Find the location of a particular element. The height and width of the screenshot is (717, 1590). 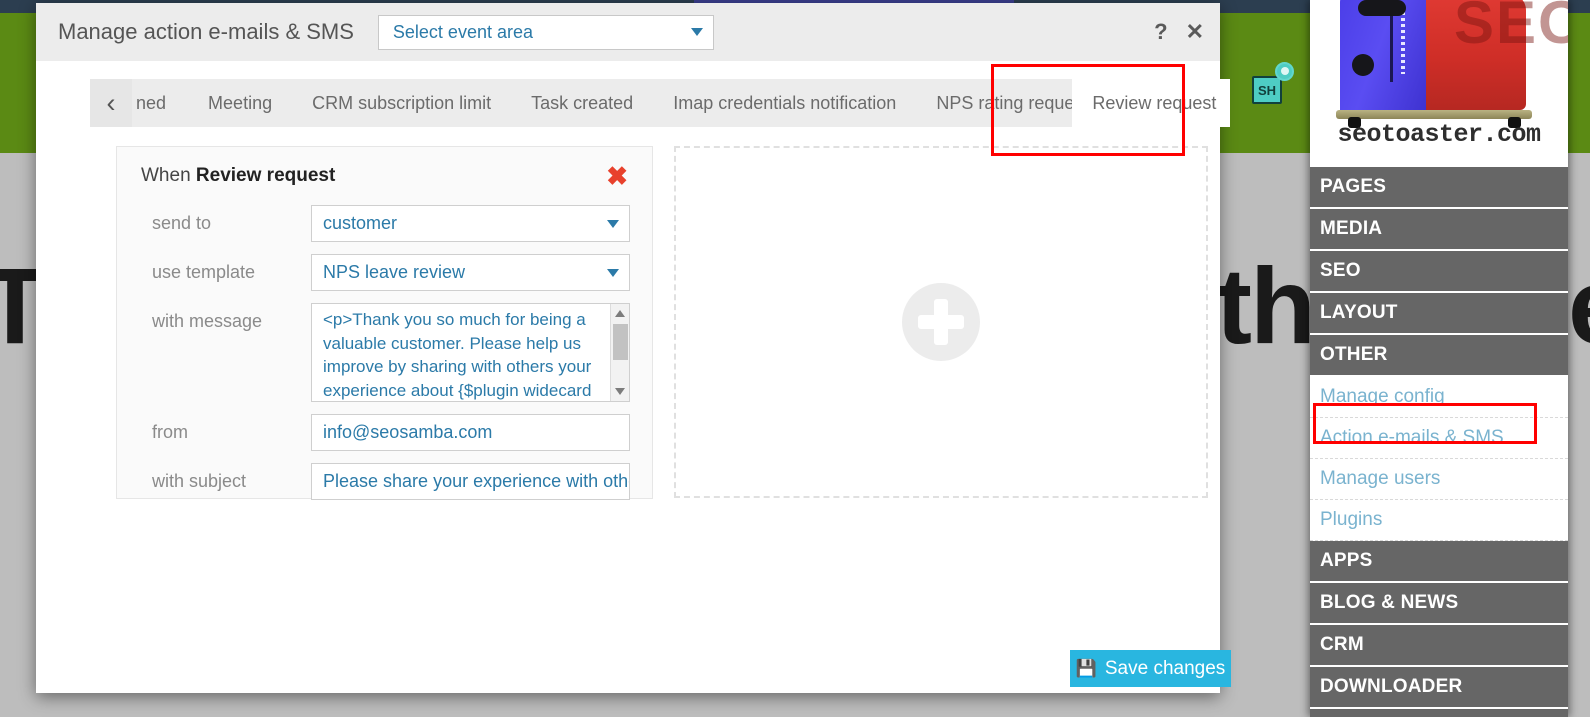

tab-meeting: Meeting is located at coordinates (240, 103).